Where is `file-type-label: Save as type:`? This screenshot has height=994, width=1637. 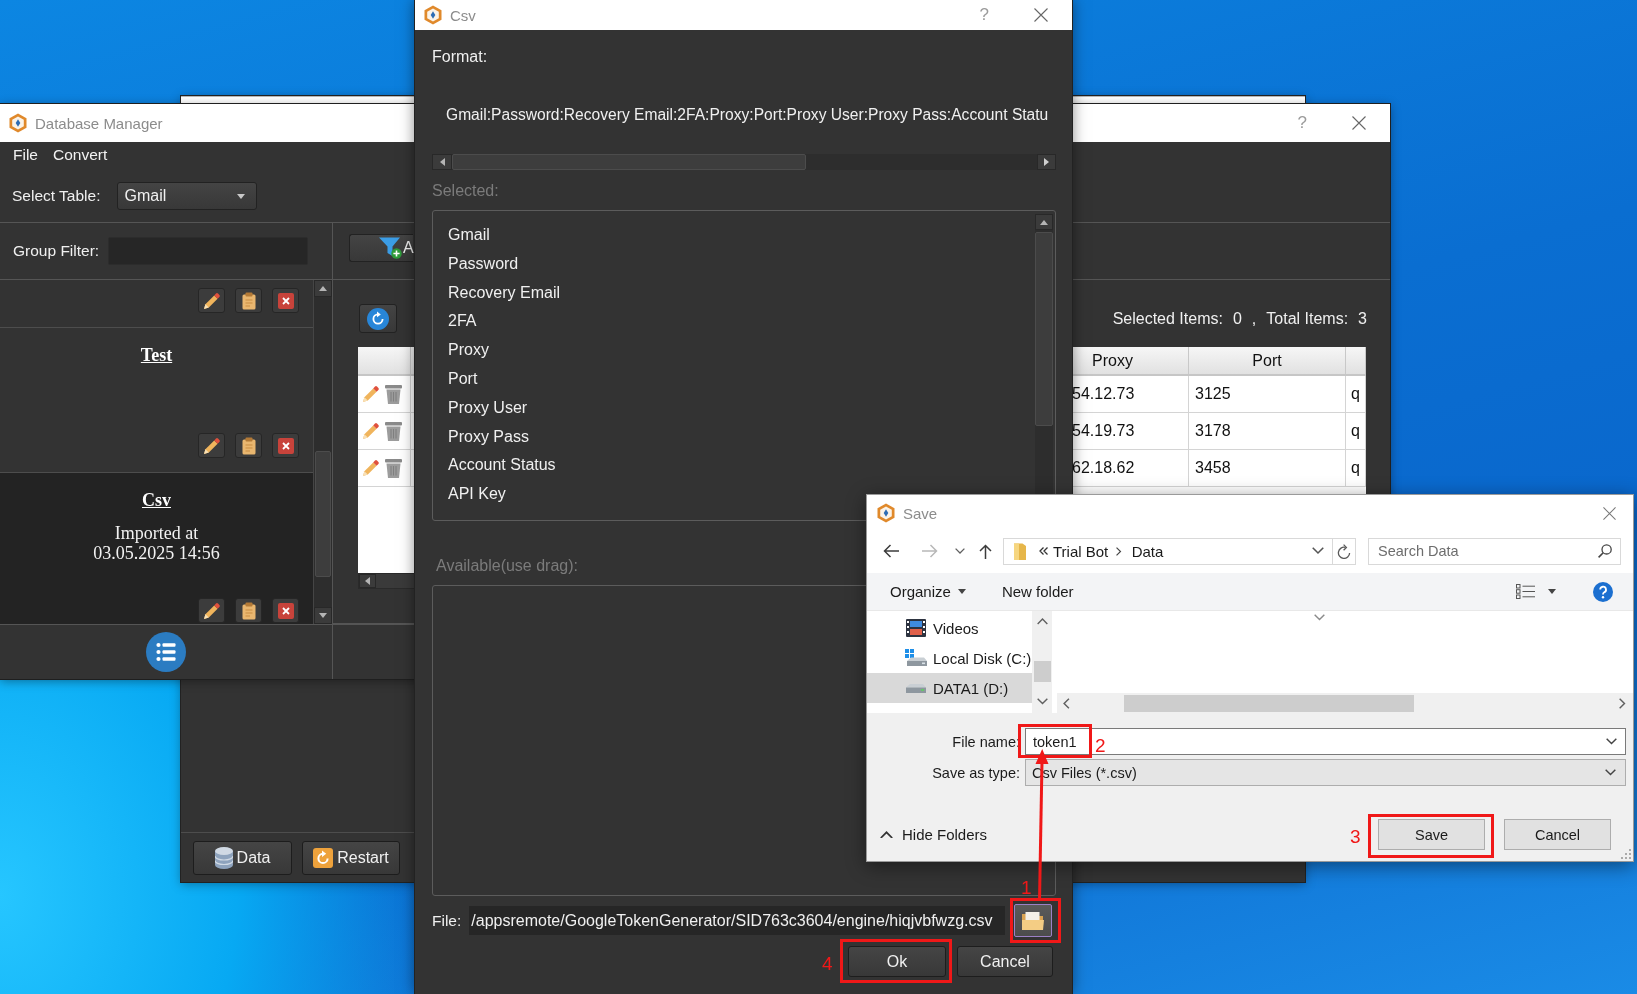 file-type-label: Save as type: is located at coordinates (976, 772).